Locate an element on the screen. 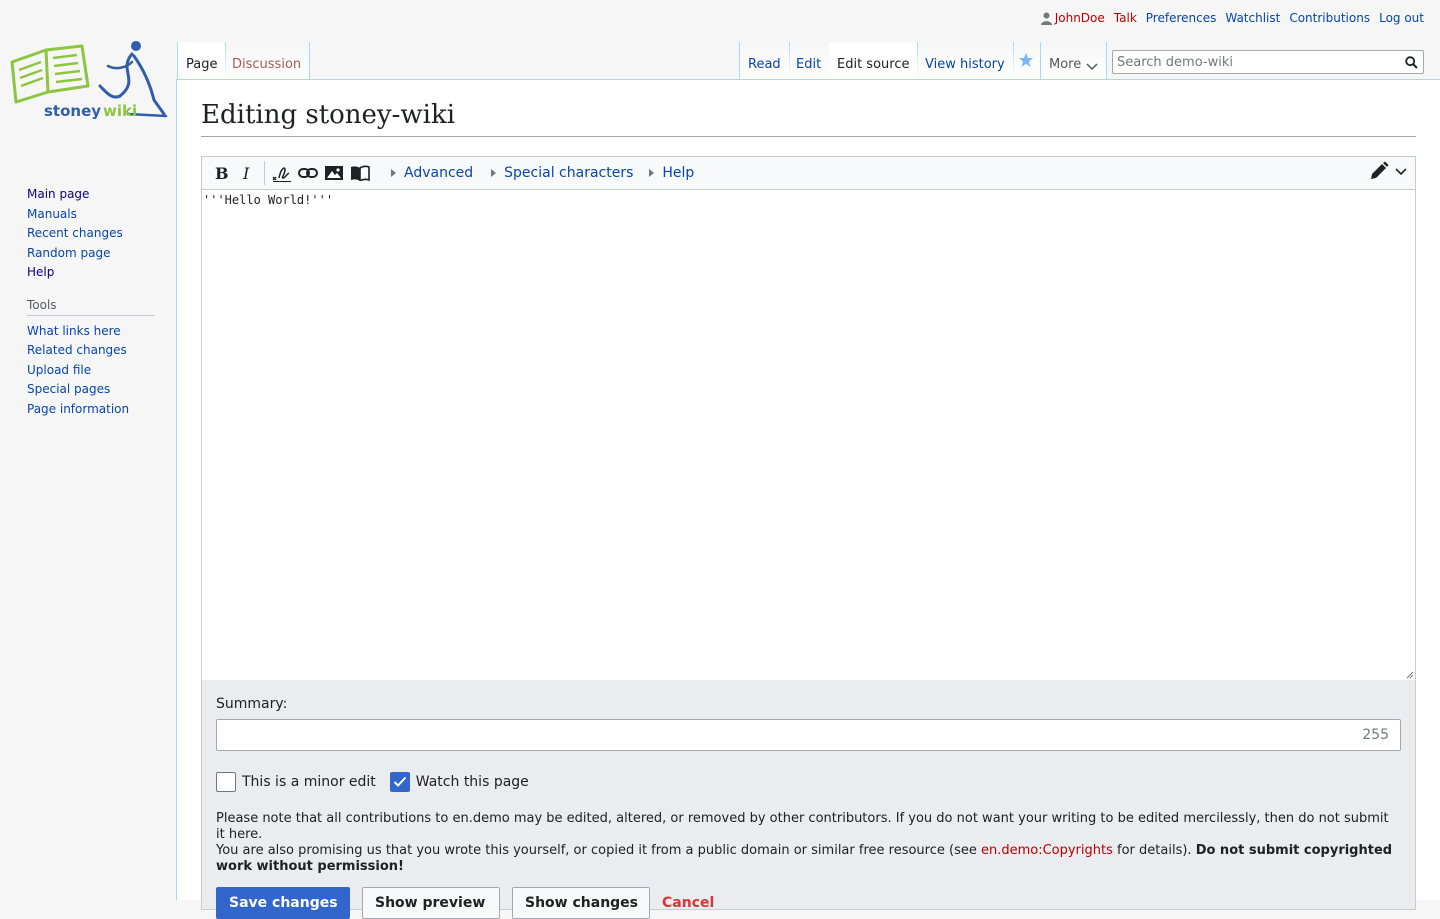 This screenshot has height=919, width=1440. signature-icon is located at coordinates (281, 174).